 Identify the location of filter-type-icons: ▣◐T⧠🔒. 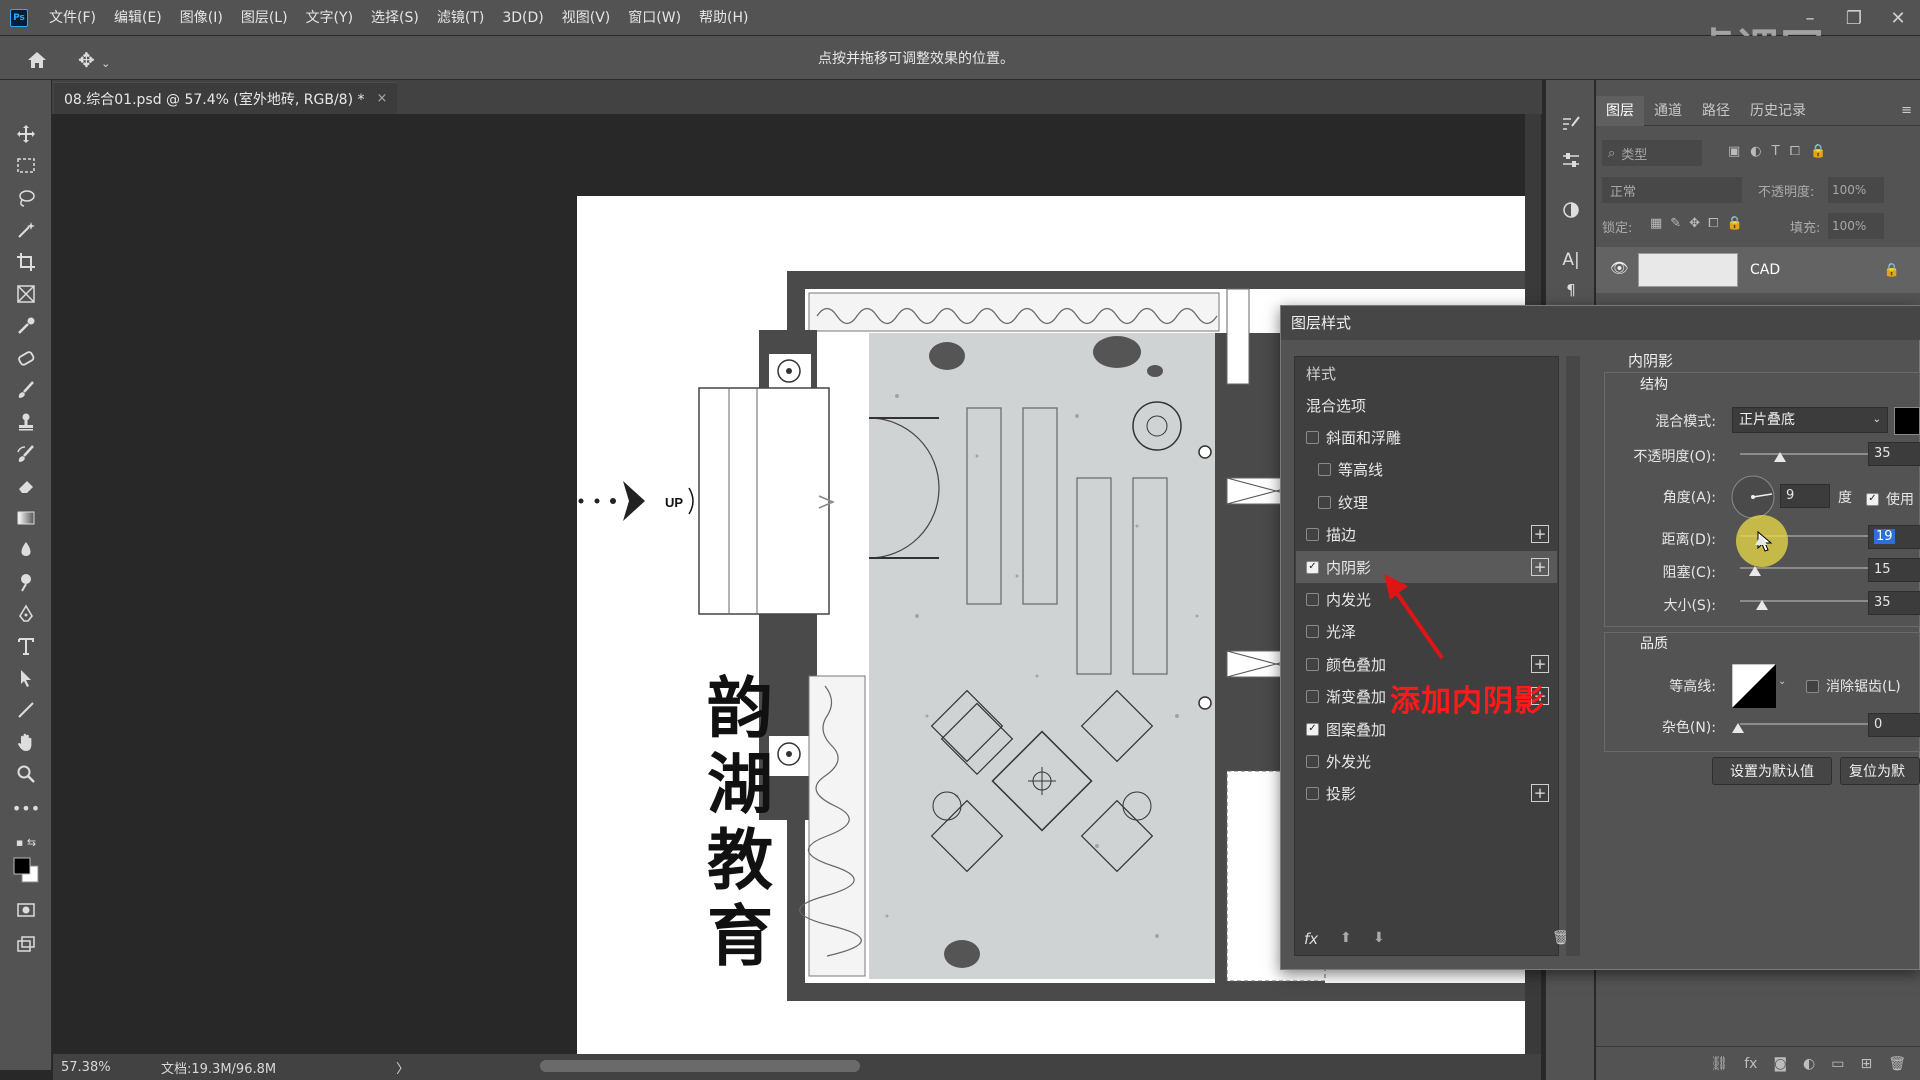
(1782, 151).